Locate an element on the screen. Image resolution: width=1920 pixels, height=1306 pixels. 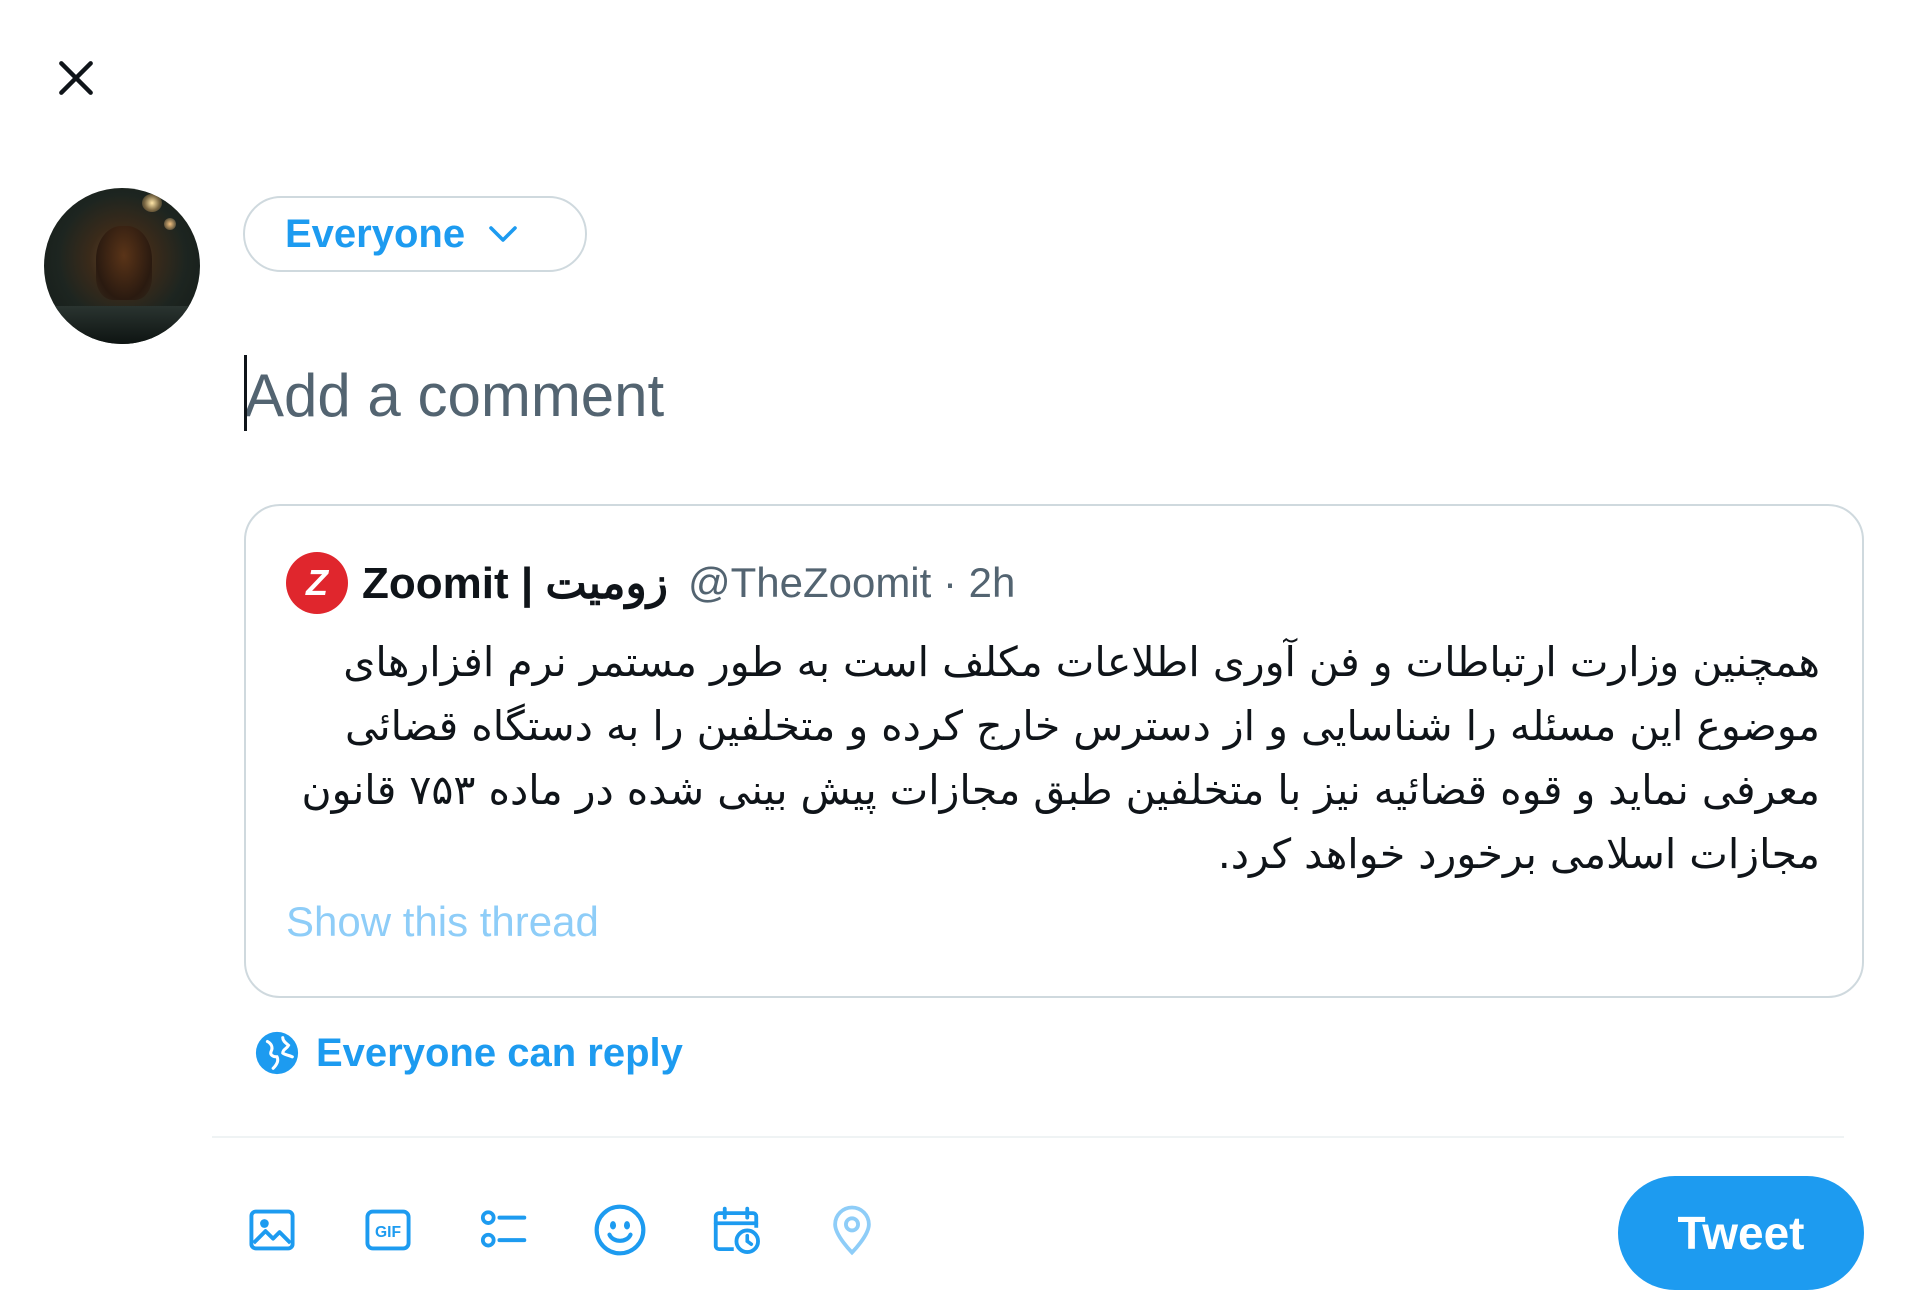
close-icon is located at coordinates (76, 78).